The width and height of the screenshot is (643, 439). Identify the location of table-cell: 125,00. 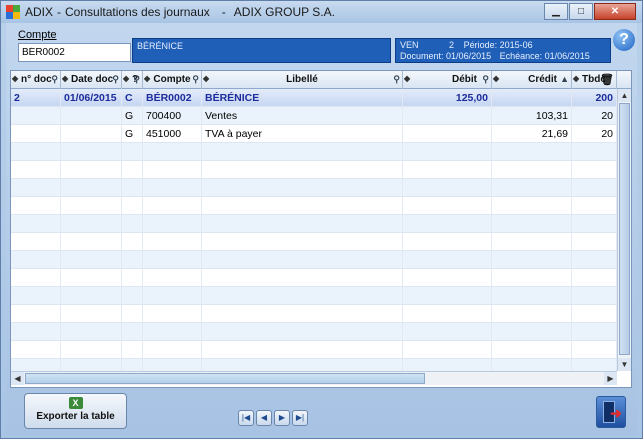
(447, 97).